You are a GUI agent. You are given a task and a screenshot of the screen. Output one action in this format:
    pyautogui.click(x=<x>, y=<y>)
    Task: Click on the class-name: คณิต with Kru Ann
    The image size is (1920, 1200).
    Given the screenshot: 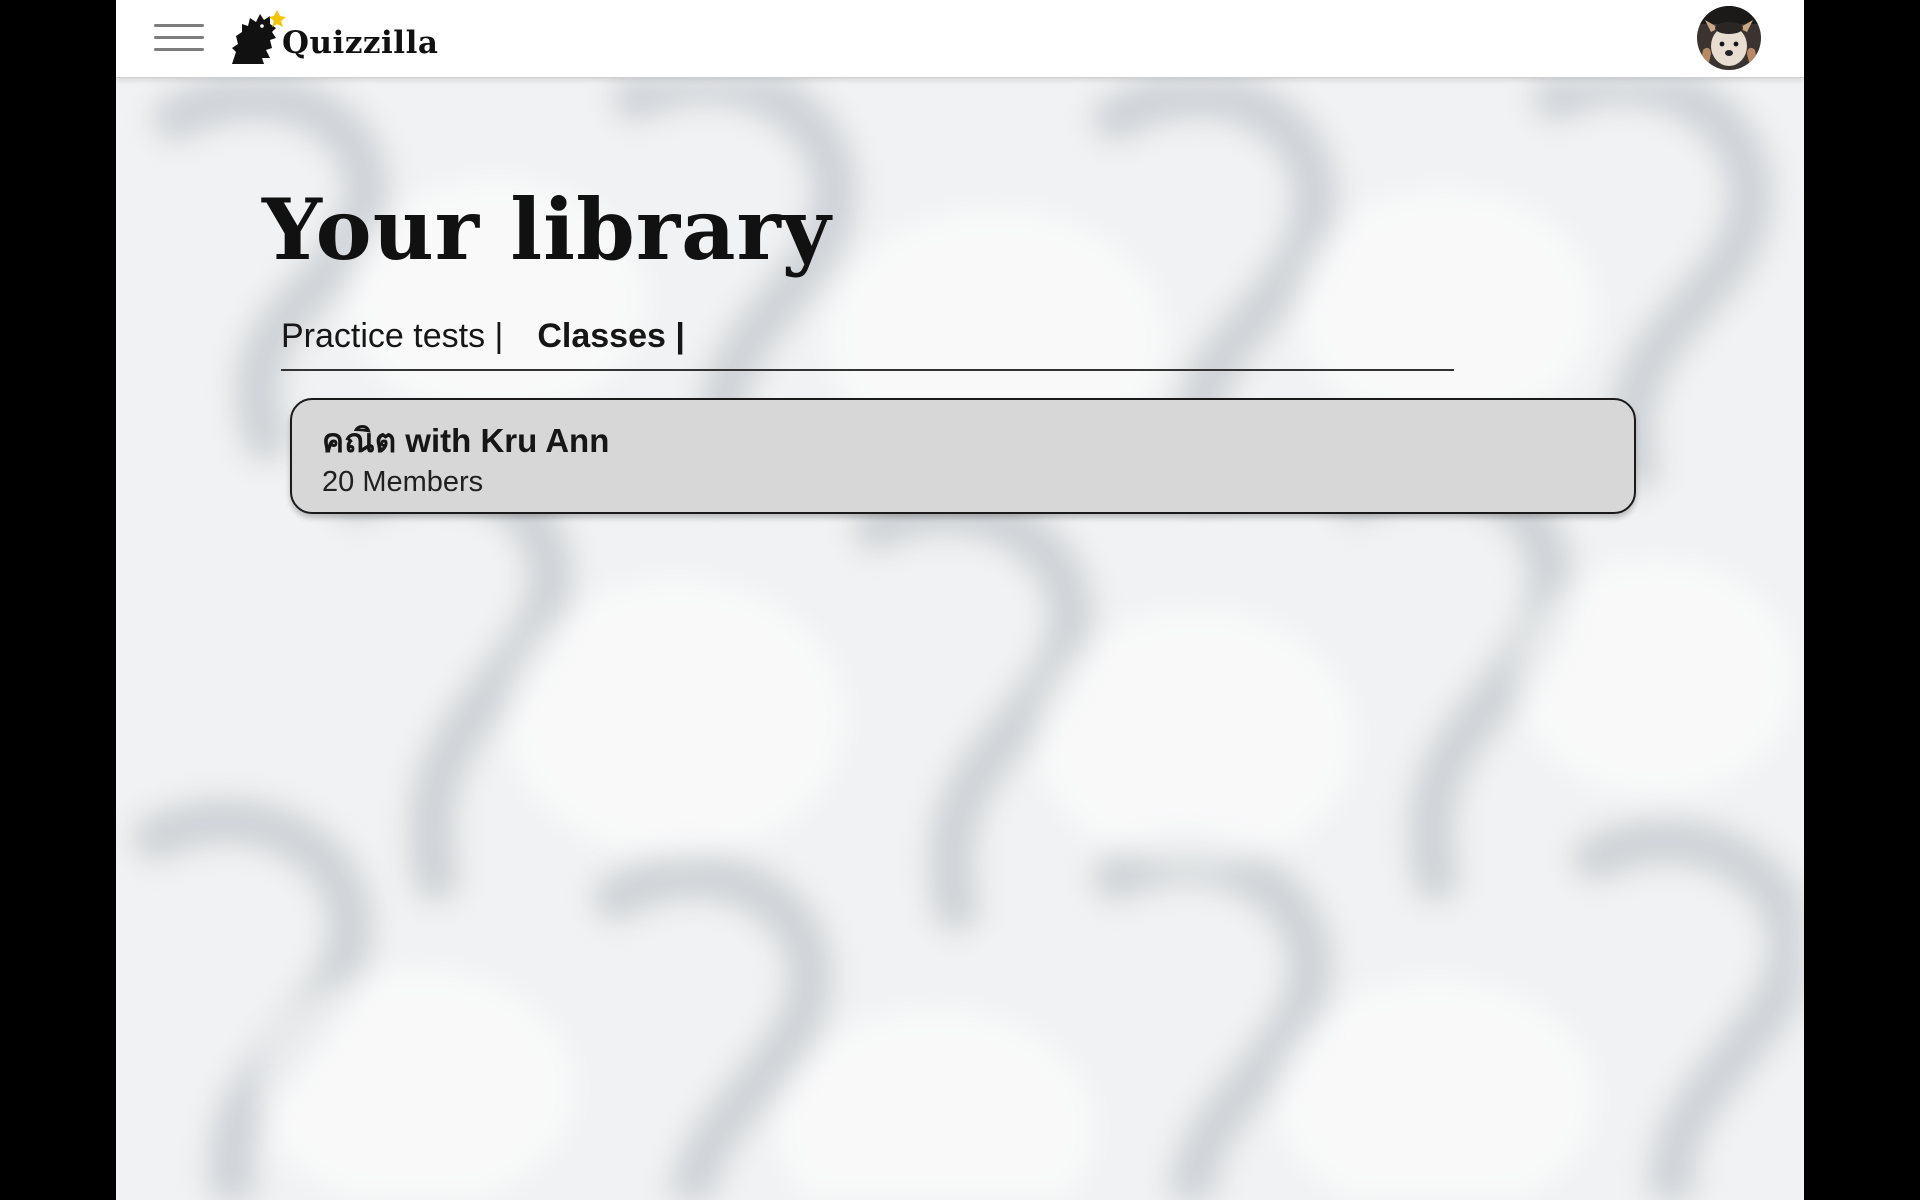 What is the action you would take?
    pyautogui.click(x=466, y=440)
    